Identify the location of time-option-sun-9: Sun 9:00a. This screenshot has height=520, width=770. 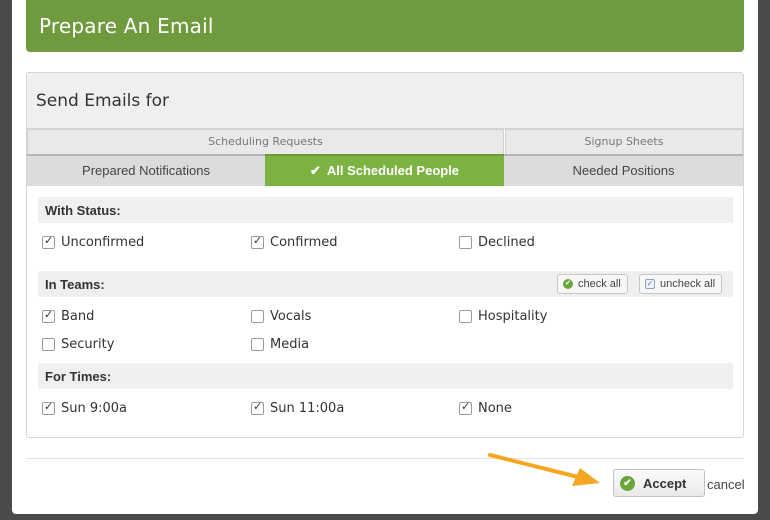
(84, 408).